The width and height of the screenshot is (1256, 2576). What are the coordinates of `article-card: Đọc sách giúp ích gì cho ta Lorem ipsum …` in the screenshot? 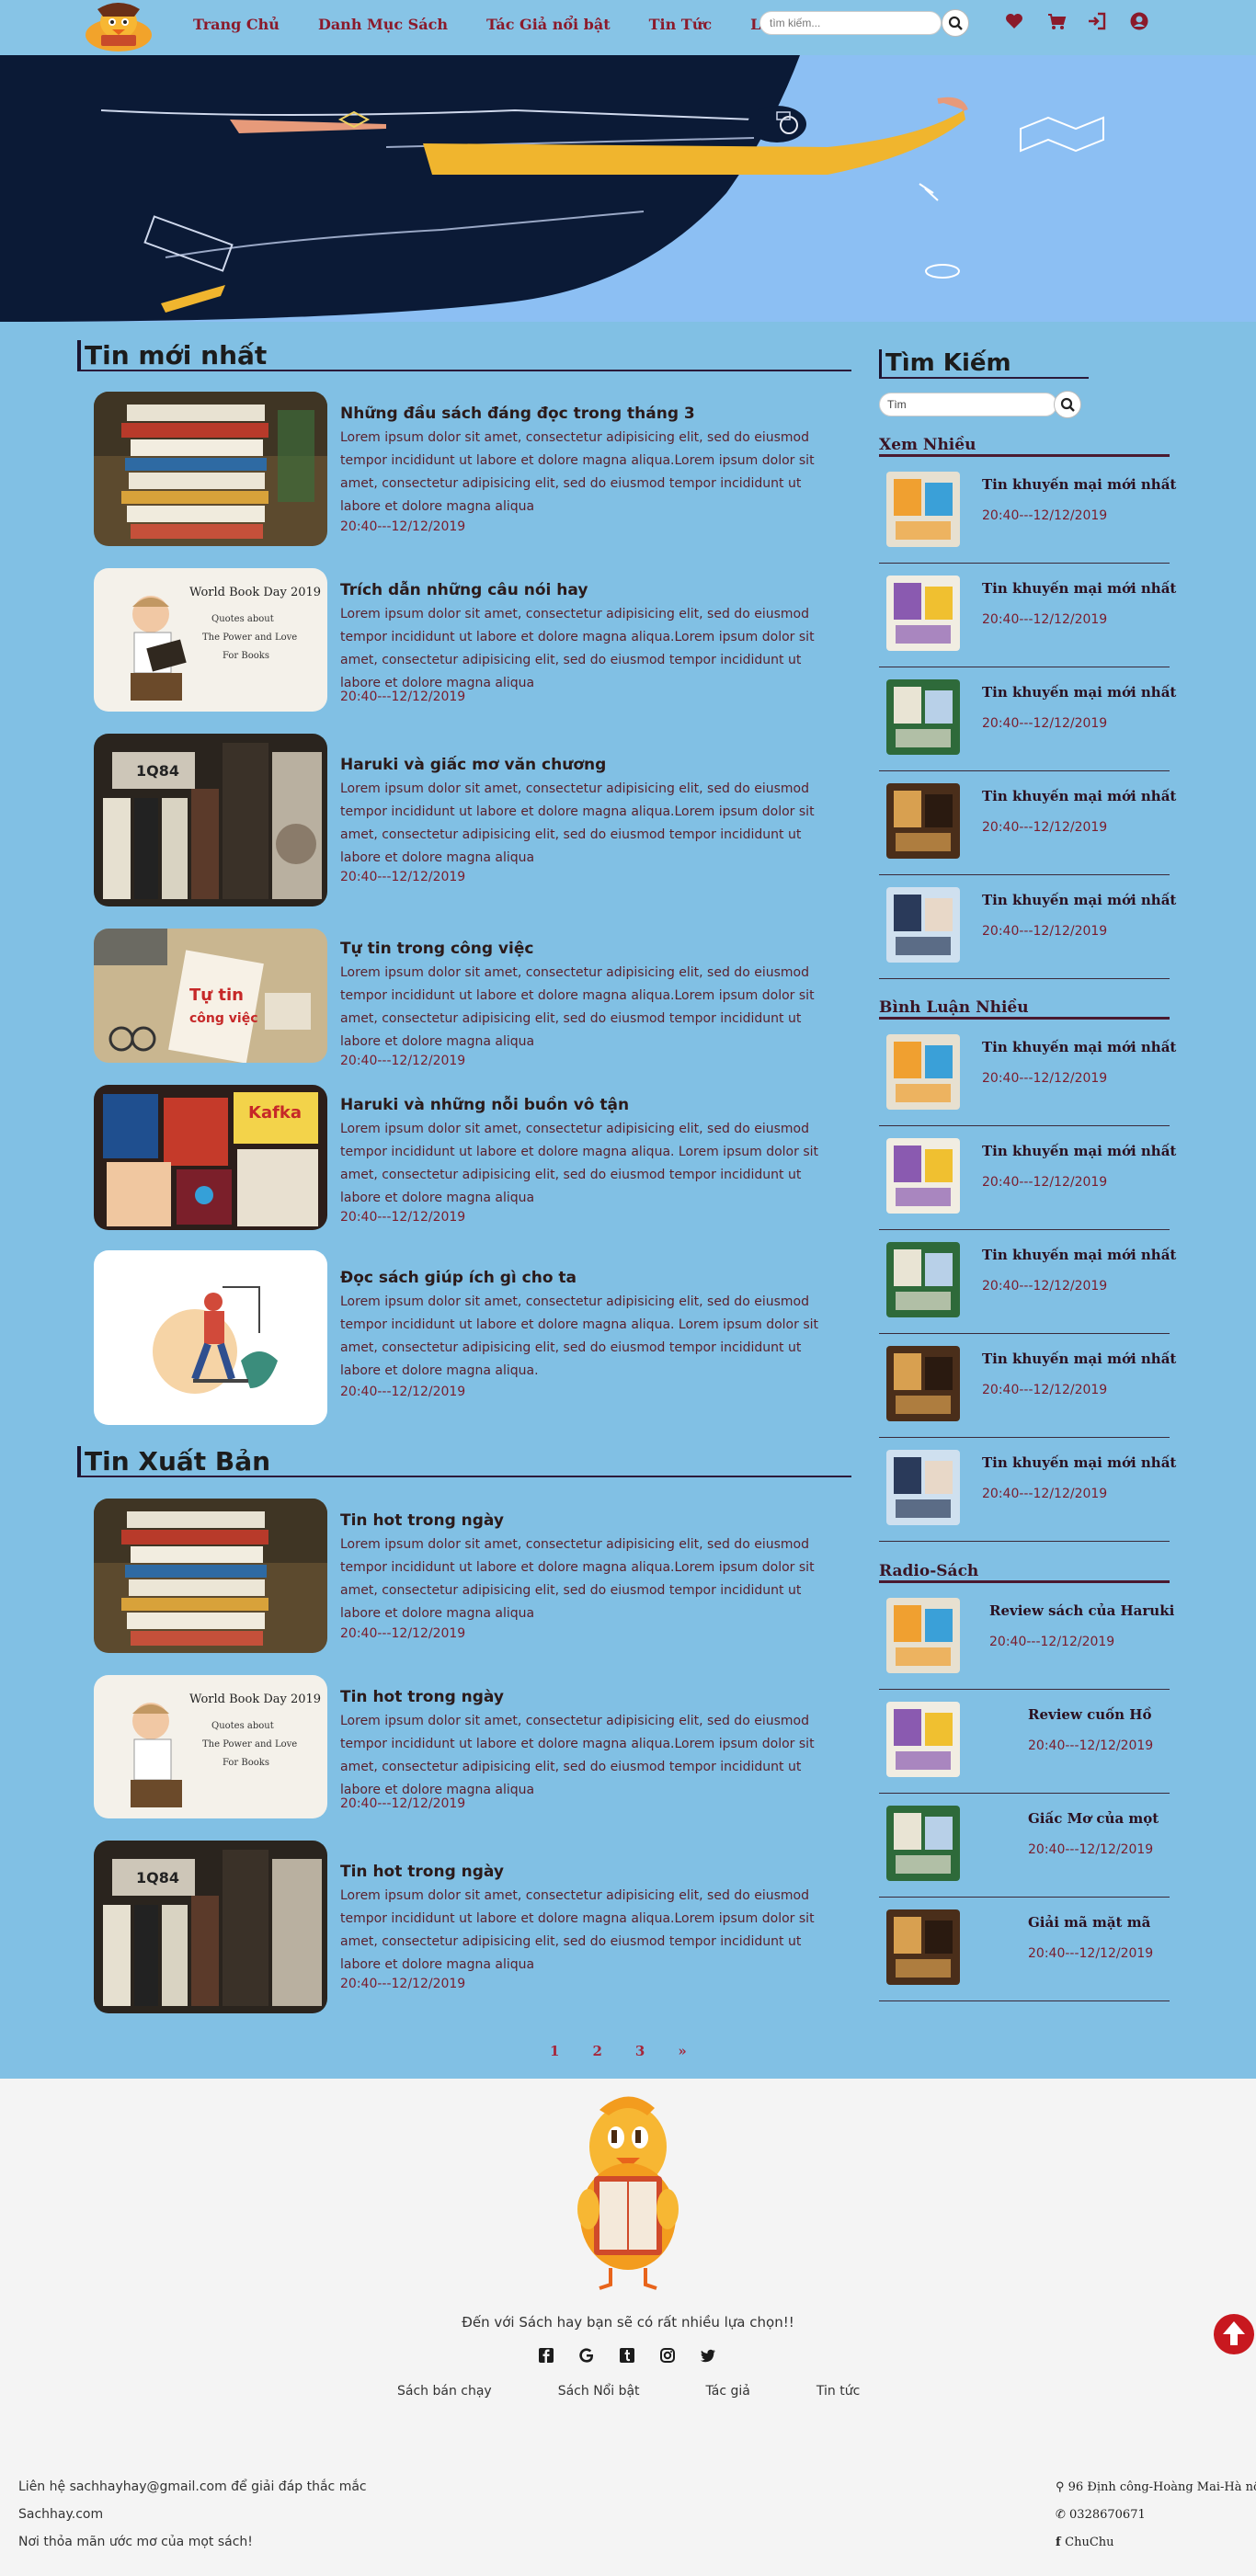 It's located at (471, 1337).